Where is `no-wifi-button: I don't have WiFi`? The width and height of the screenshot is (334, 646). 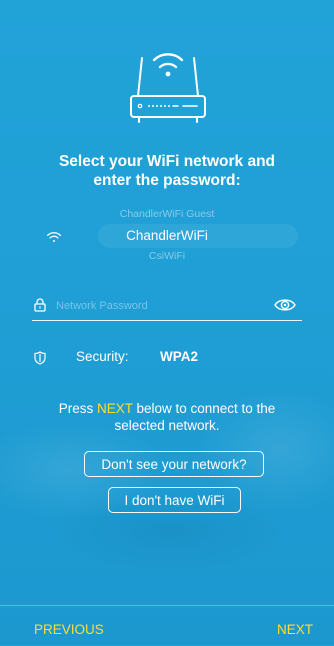
no-wifi-button: I don't have WiFi is located at coordinates (174, 500).